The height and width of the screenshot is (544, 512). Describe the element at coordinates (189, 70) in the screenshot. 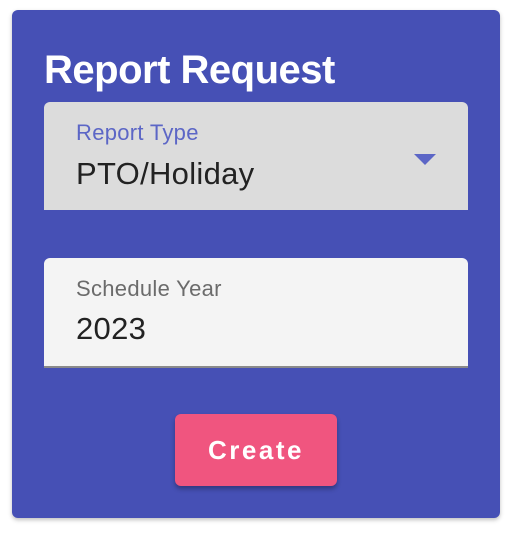

I see `card-title: Report Request` at that location.